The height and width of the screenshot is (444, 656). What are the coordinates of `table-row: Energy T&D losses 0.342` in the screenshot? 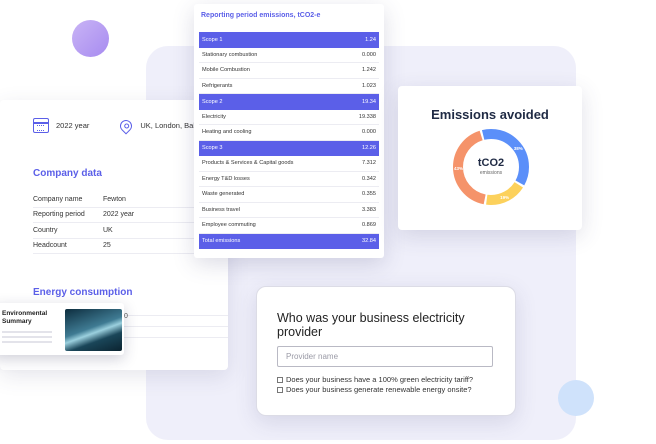 It's located at (289, 179).